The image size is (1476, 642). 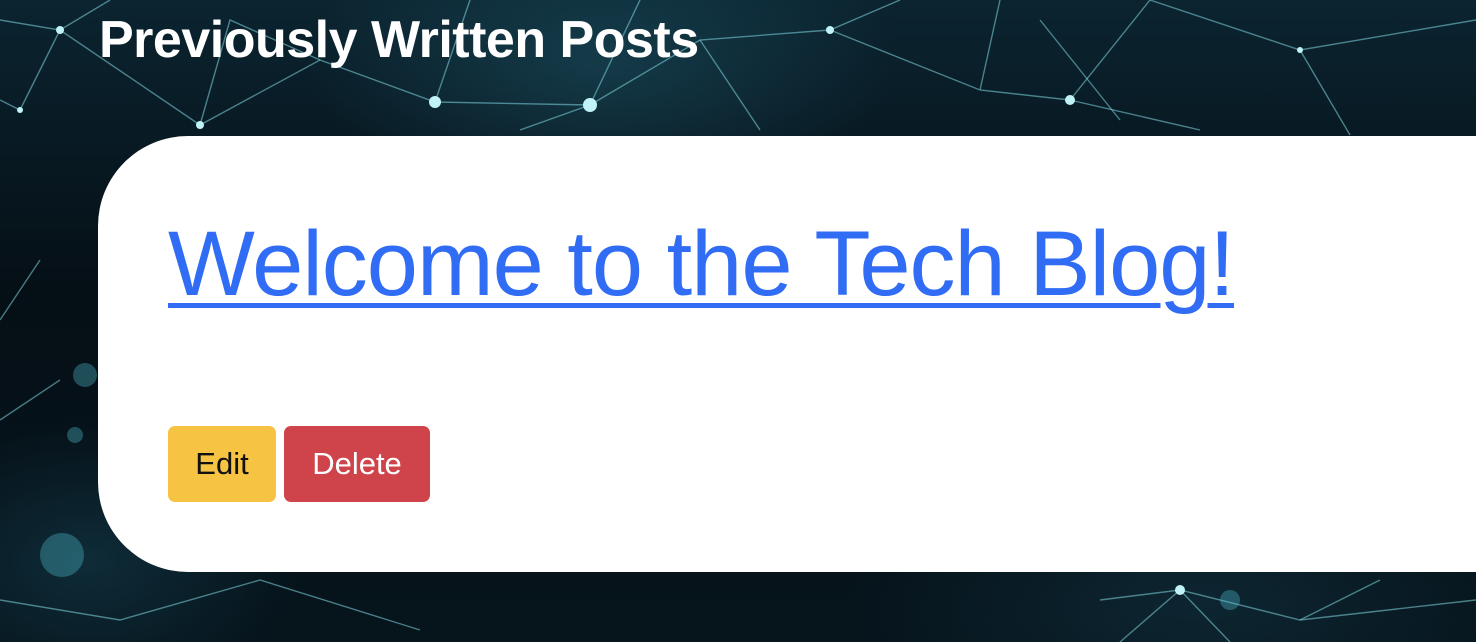 I want to click on page-title: Previously Written Posts, so click(x=399, y=40).